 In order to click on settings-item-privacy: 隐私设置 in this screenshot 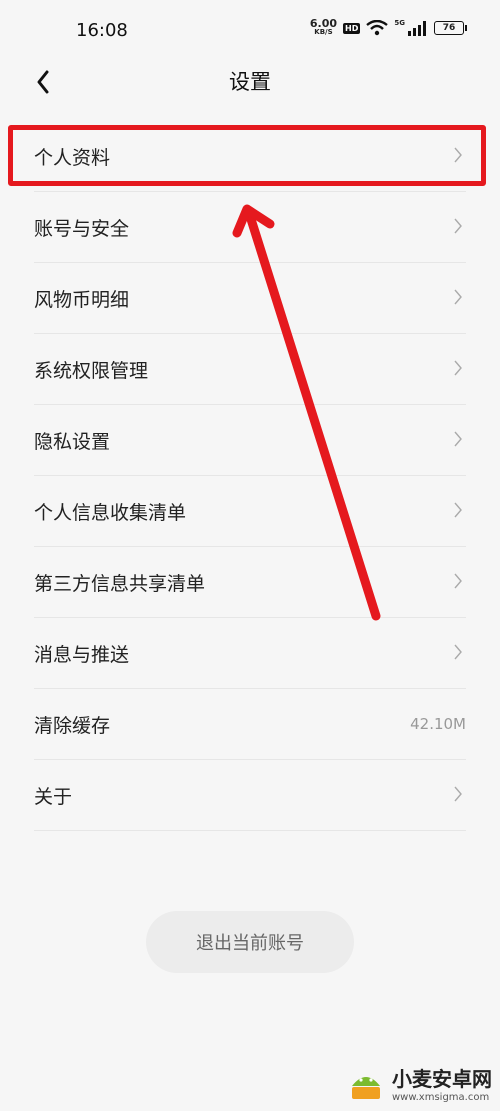, I will do `click(250, 440)`.